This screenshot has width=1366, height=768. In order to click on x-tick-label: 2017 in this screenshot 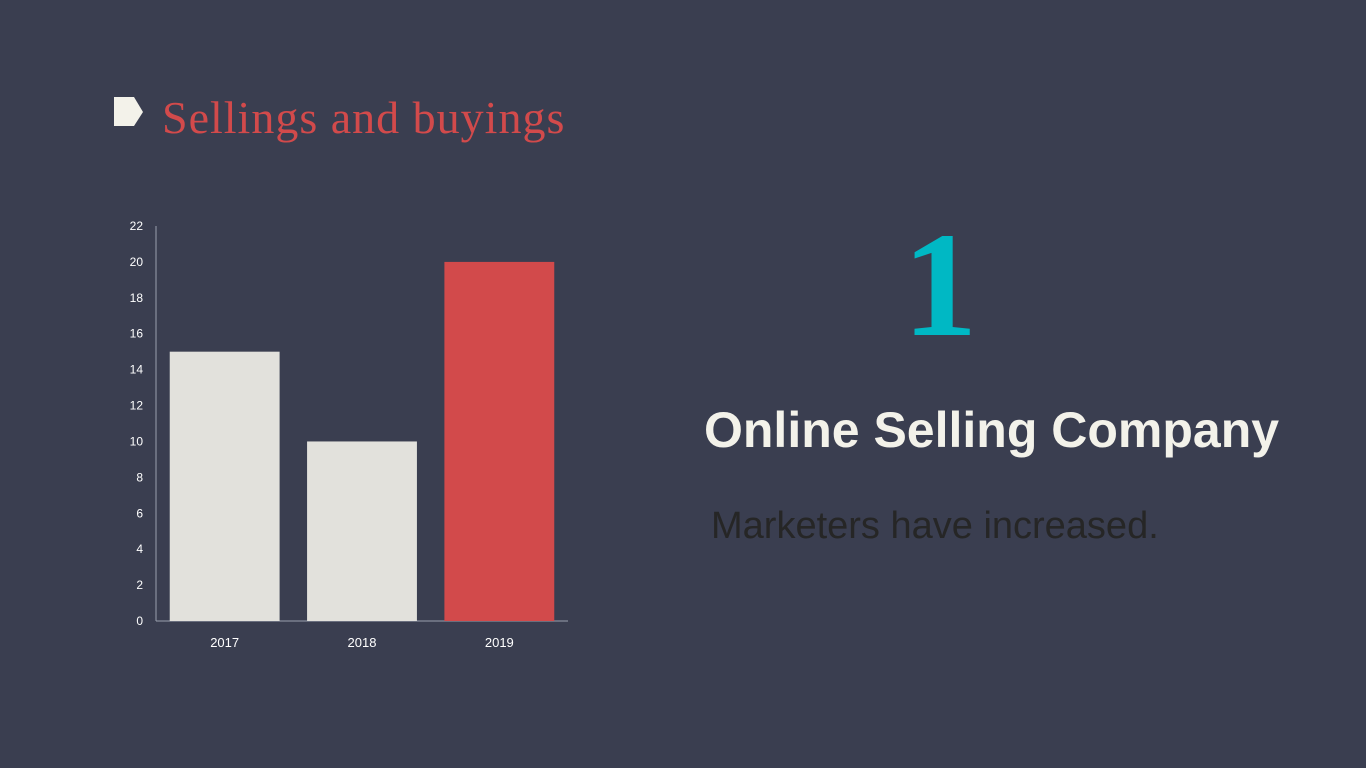, I will do `click(224, 642)`.